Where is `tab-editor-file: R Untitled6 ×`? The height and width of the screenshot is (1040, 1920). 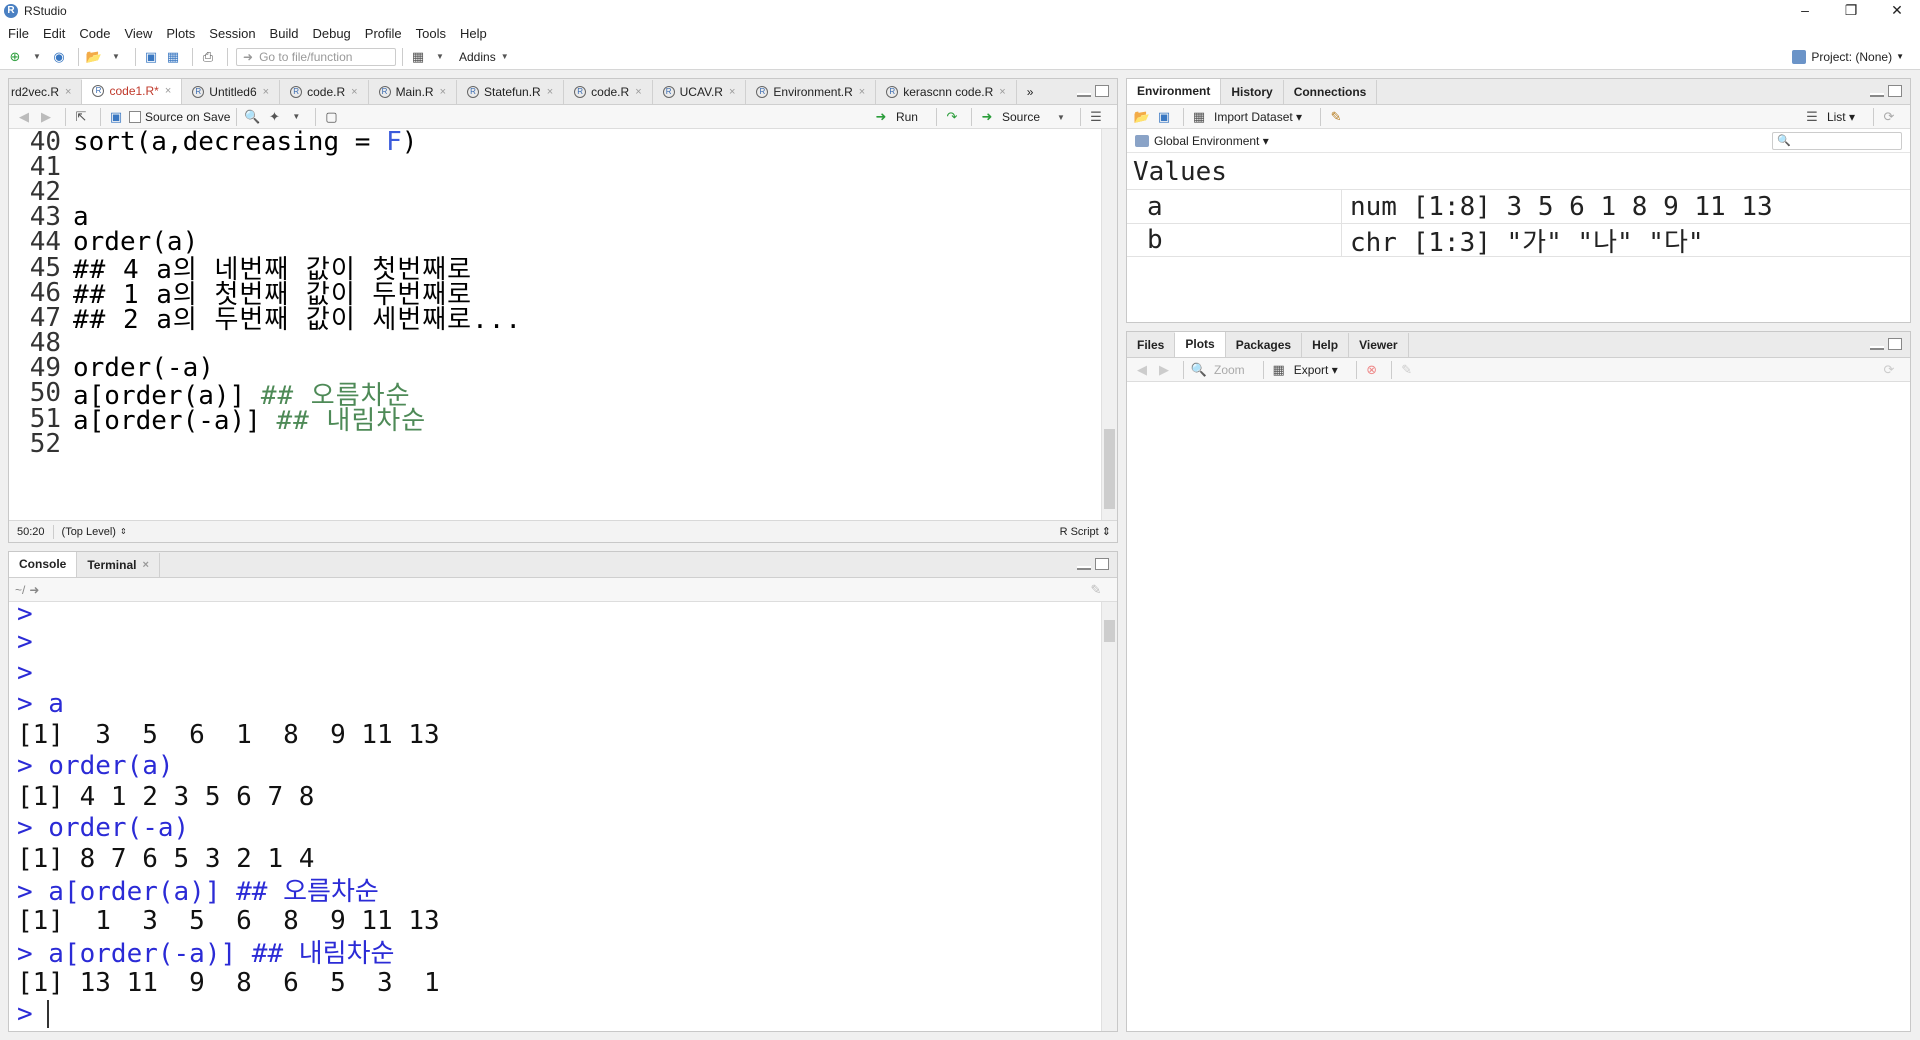
tab-editor-file: R Untitled6 × is located at coordinates (231, 92).